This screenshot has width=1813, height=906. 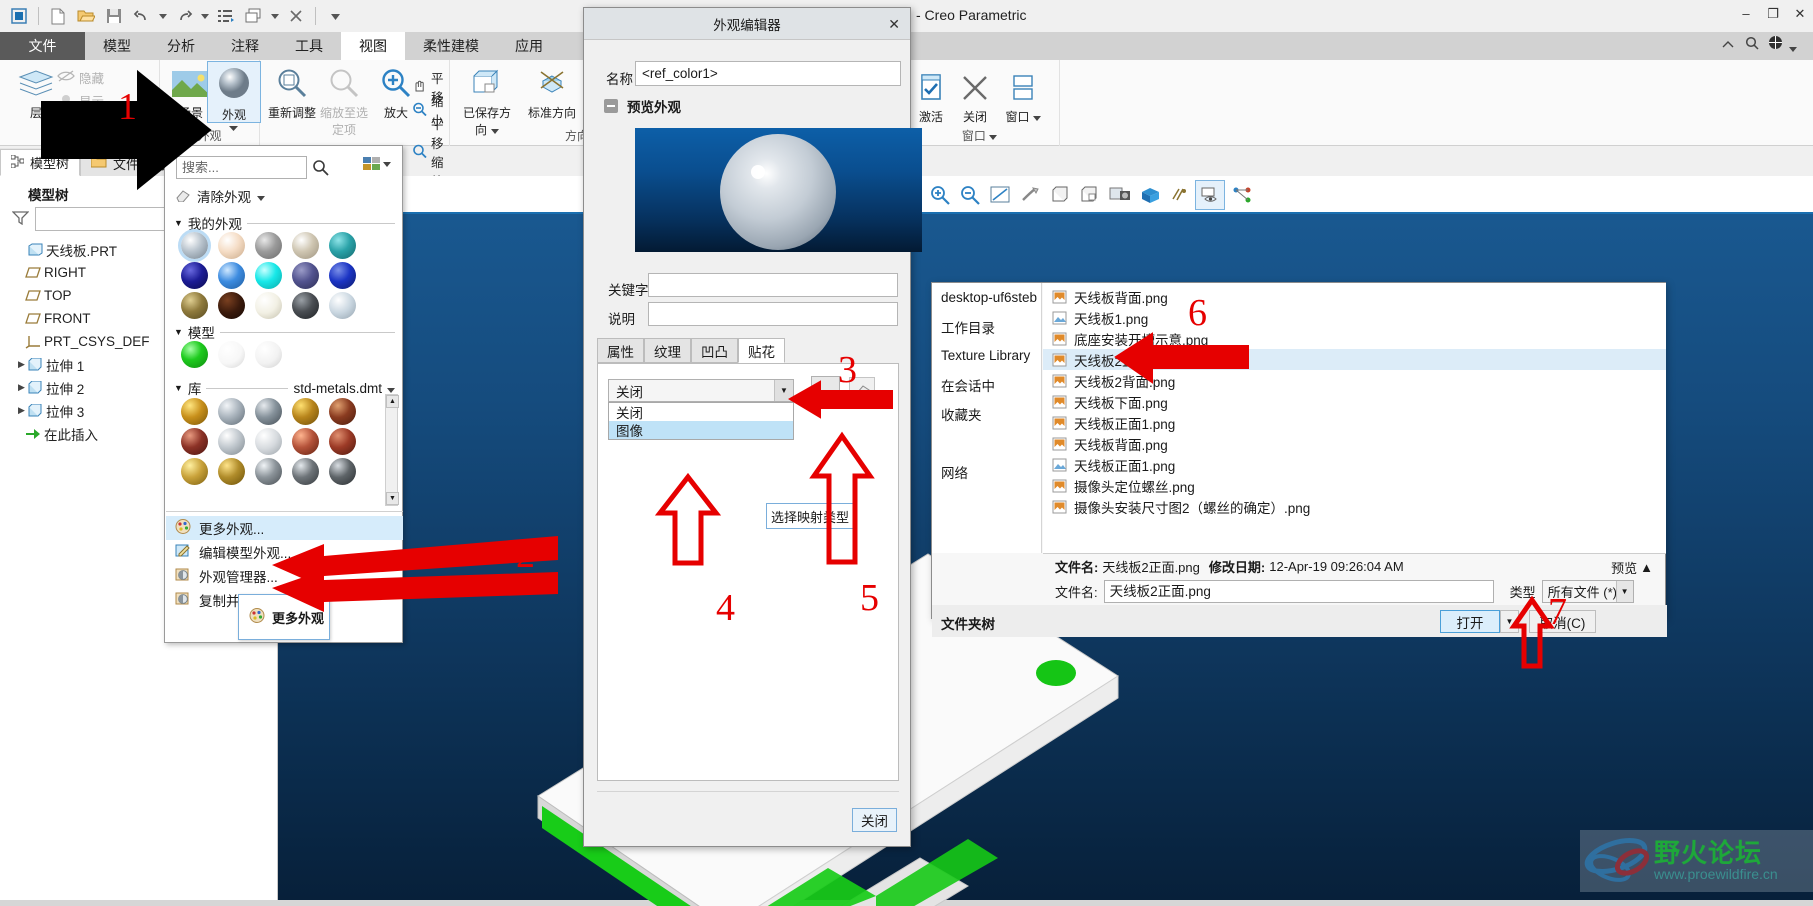 I want to click on file-list-item: 天线板下面.png, so click(x=1354, y=401).